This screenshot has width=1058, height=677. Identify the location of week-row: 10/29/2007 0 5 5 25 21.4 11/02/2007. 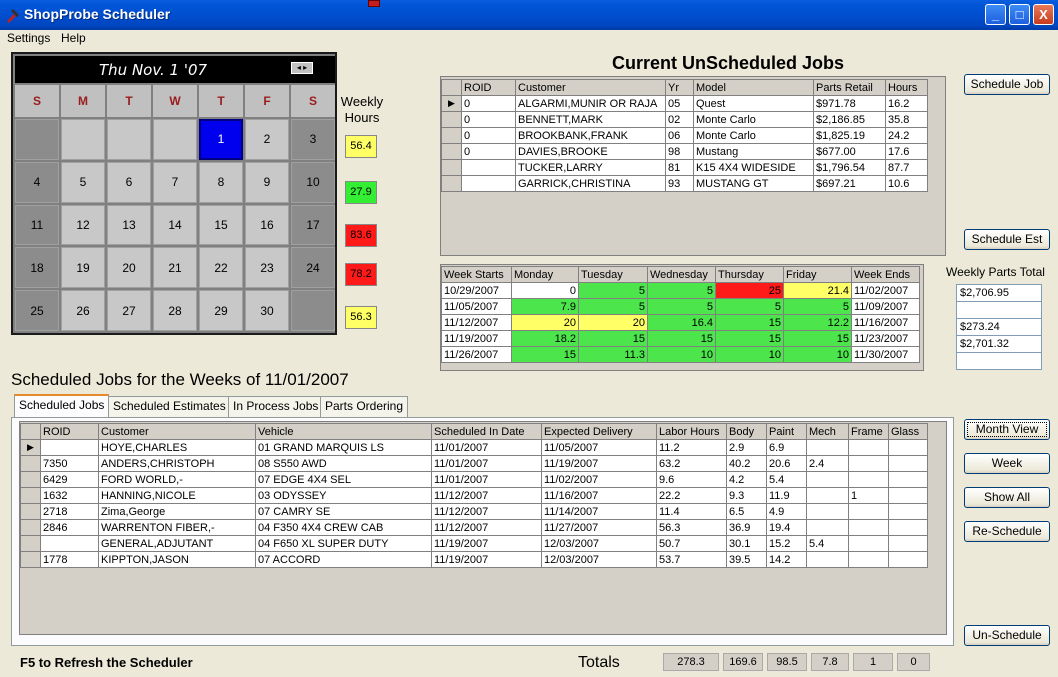
(680, 290).